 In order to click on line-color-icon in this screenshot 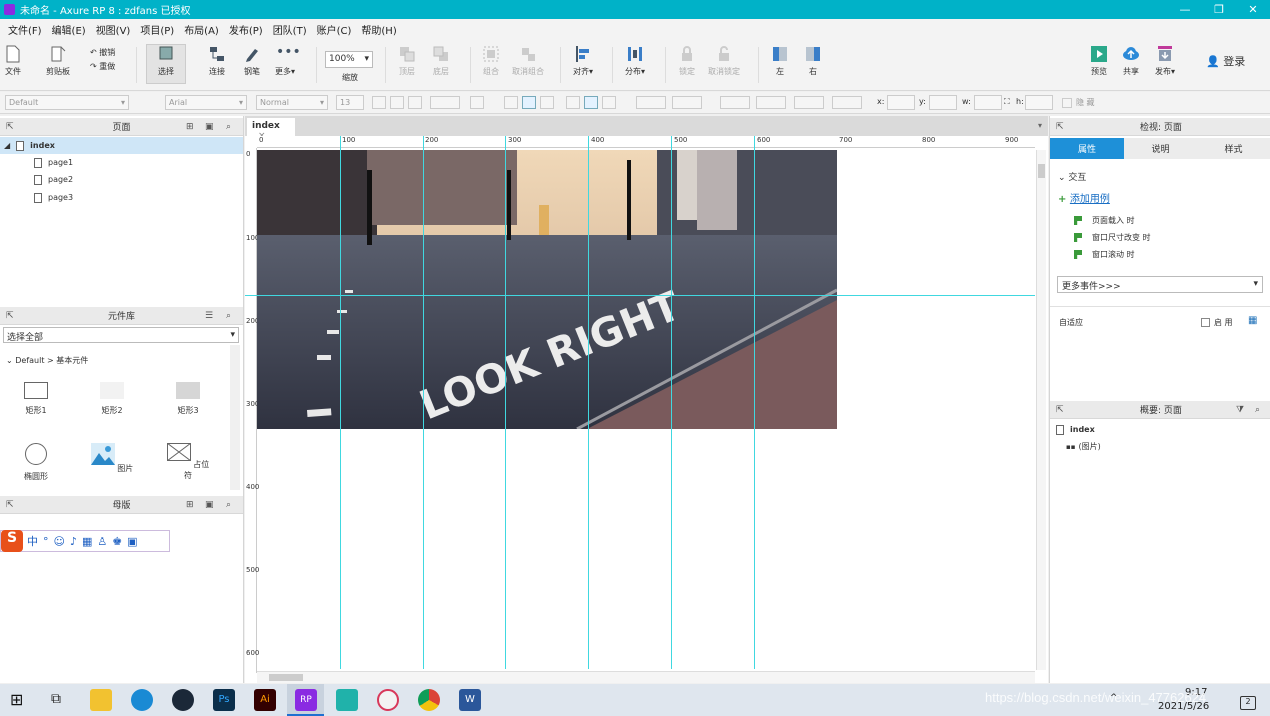, I will do `click(735, 102)`.